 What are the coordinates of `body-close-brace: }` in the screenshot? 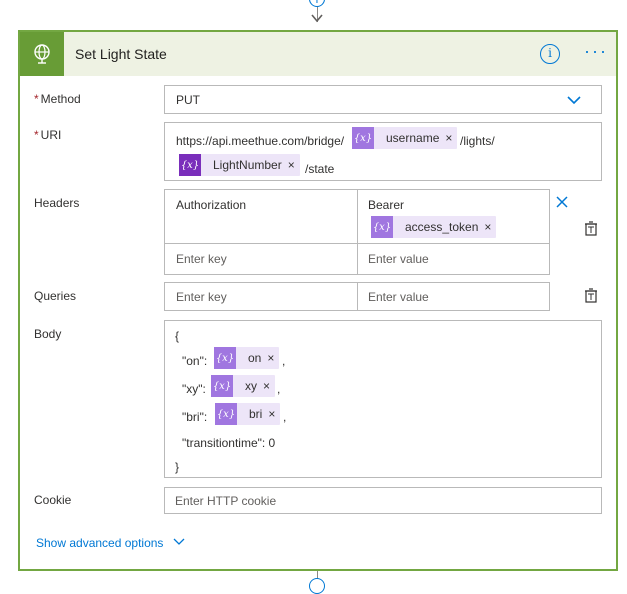 It's located at (177, 467).